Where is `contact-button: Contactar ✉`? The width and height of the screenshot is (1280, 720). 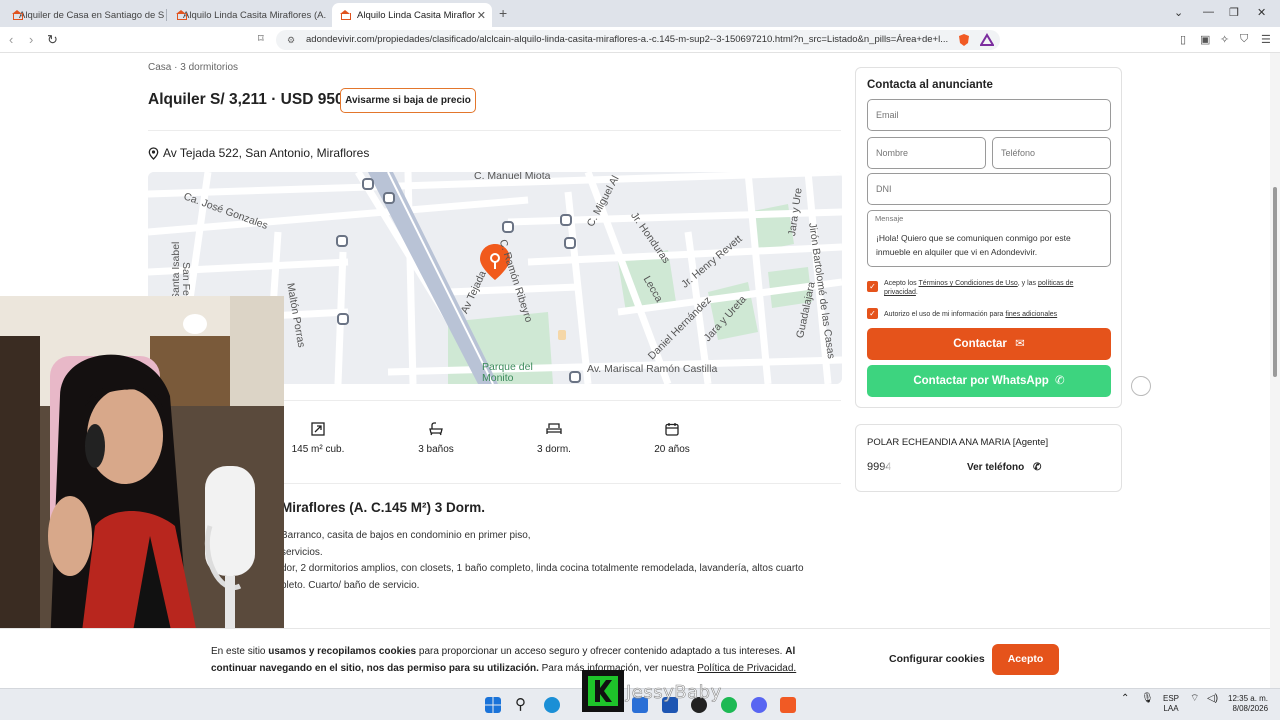
contact-button: Contactar ✉ is located at coordinates (989, 344).